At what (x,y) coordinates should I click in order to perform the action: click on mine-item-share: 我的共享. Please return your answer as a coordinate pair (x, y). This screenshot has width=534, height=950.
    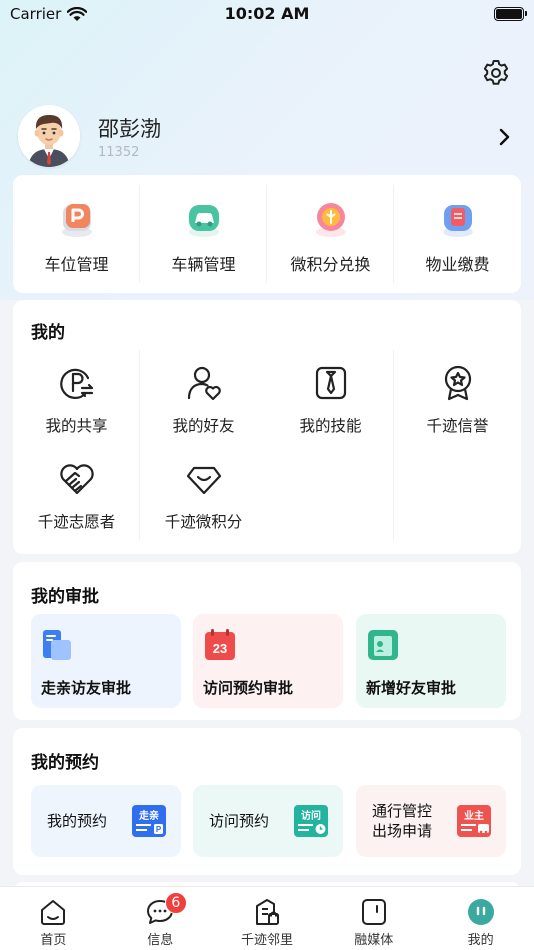
    Looking at the image, I should click on (76, 398).